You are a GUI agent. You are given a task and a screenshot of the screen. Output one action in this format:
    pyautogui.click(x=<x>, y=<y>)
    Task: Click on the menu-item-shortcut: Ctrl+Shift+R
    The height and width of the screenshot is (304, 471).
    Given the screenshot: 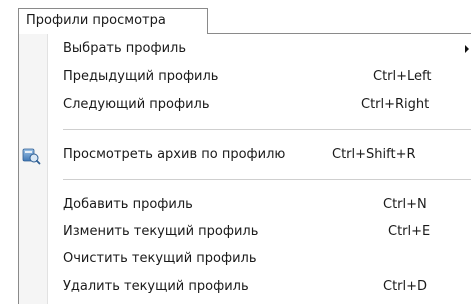 What is the action you would take?
    pyautogui.click(x=374, y=154)
    